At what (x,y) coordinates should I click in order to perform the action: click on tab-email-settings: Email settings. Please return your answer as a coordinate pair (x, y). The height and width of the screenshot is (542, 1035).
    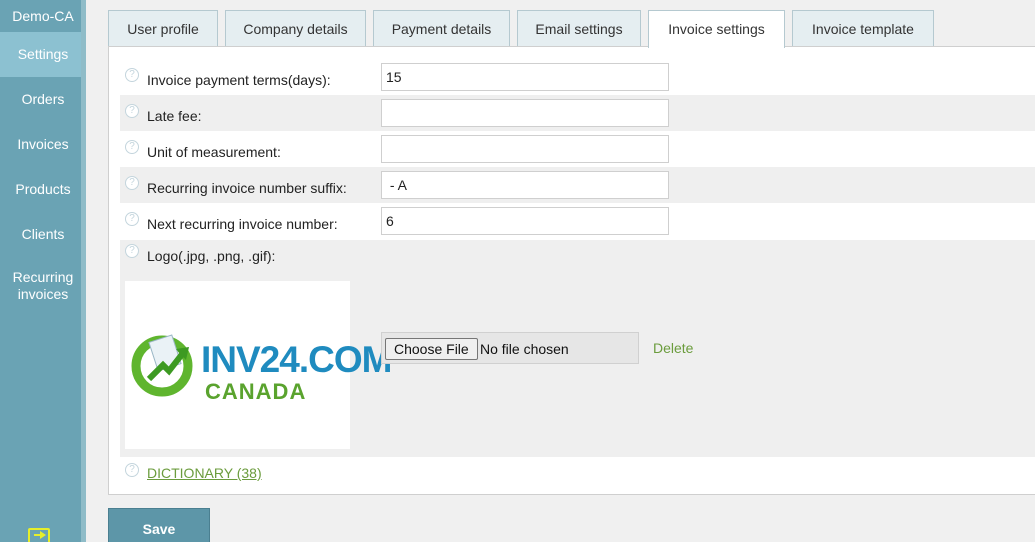
    Looking at the image, I should click on (579, 28).